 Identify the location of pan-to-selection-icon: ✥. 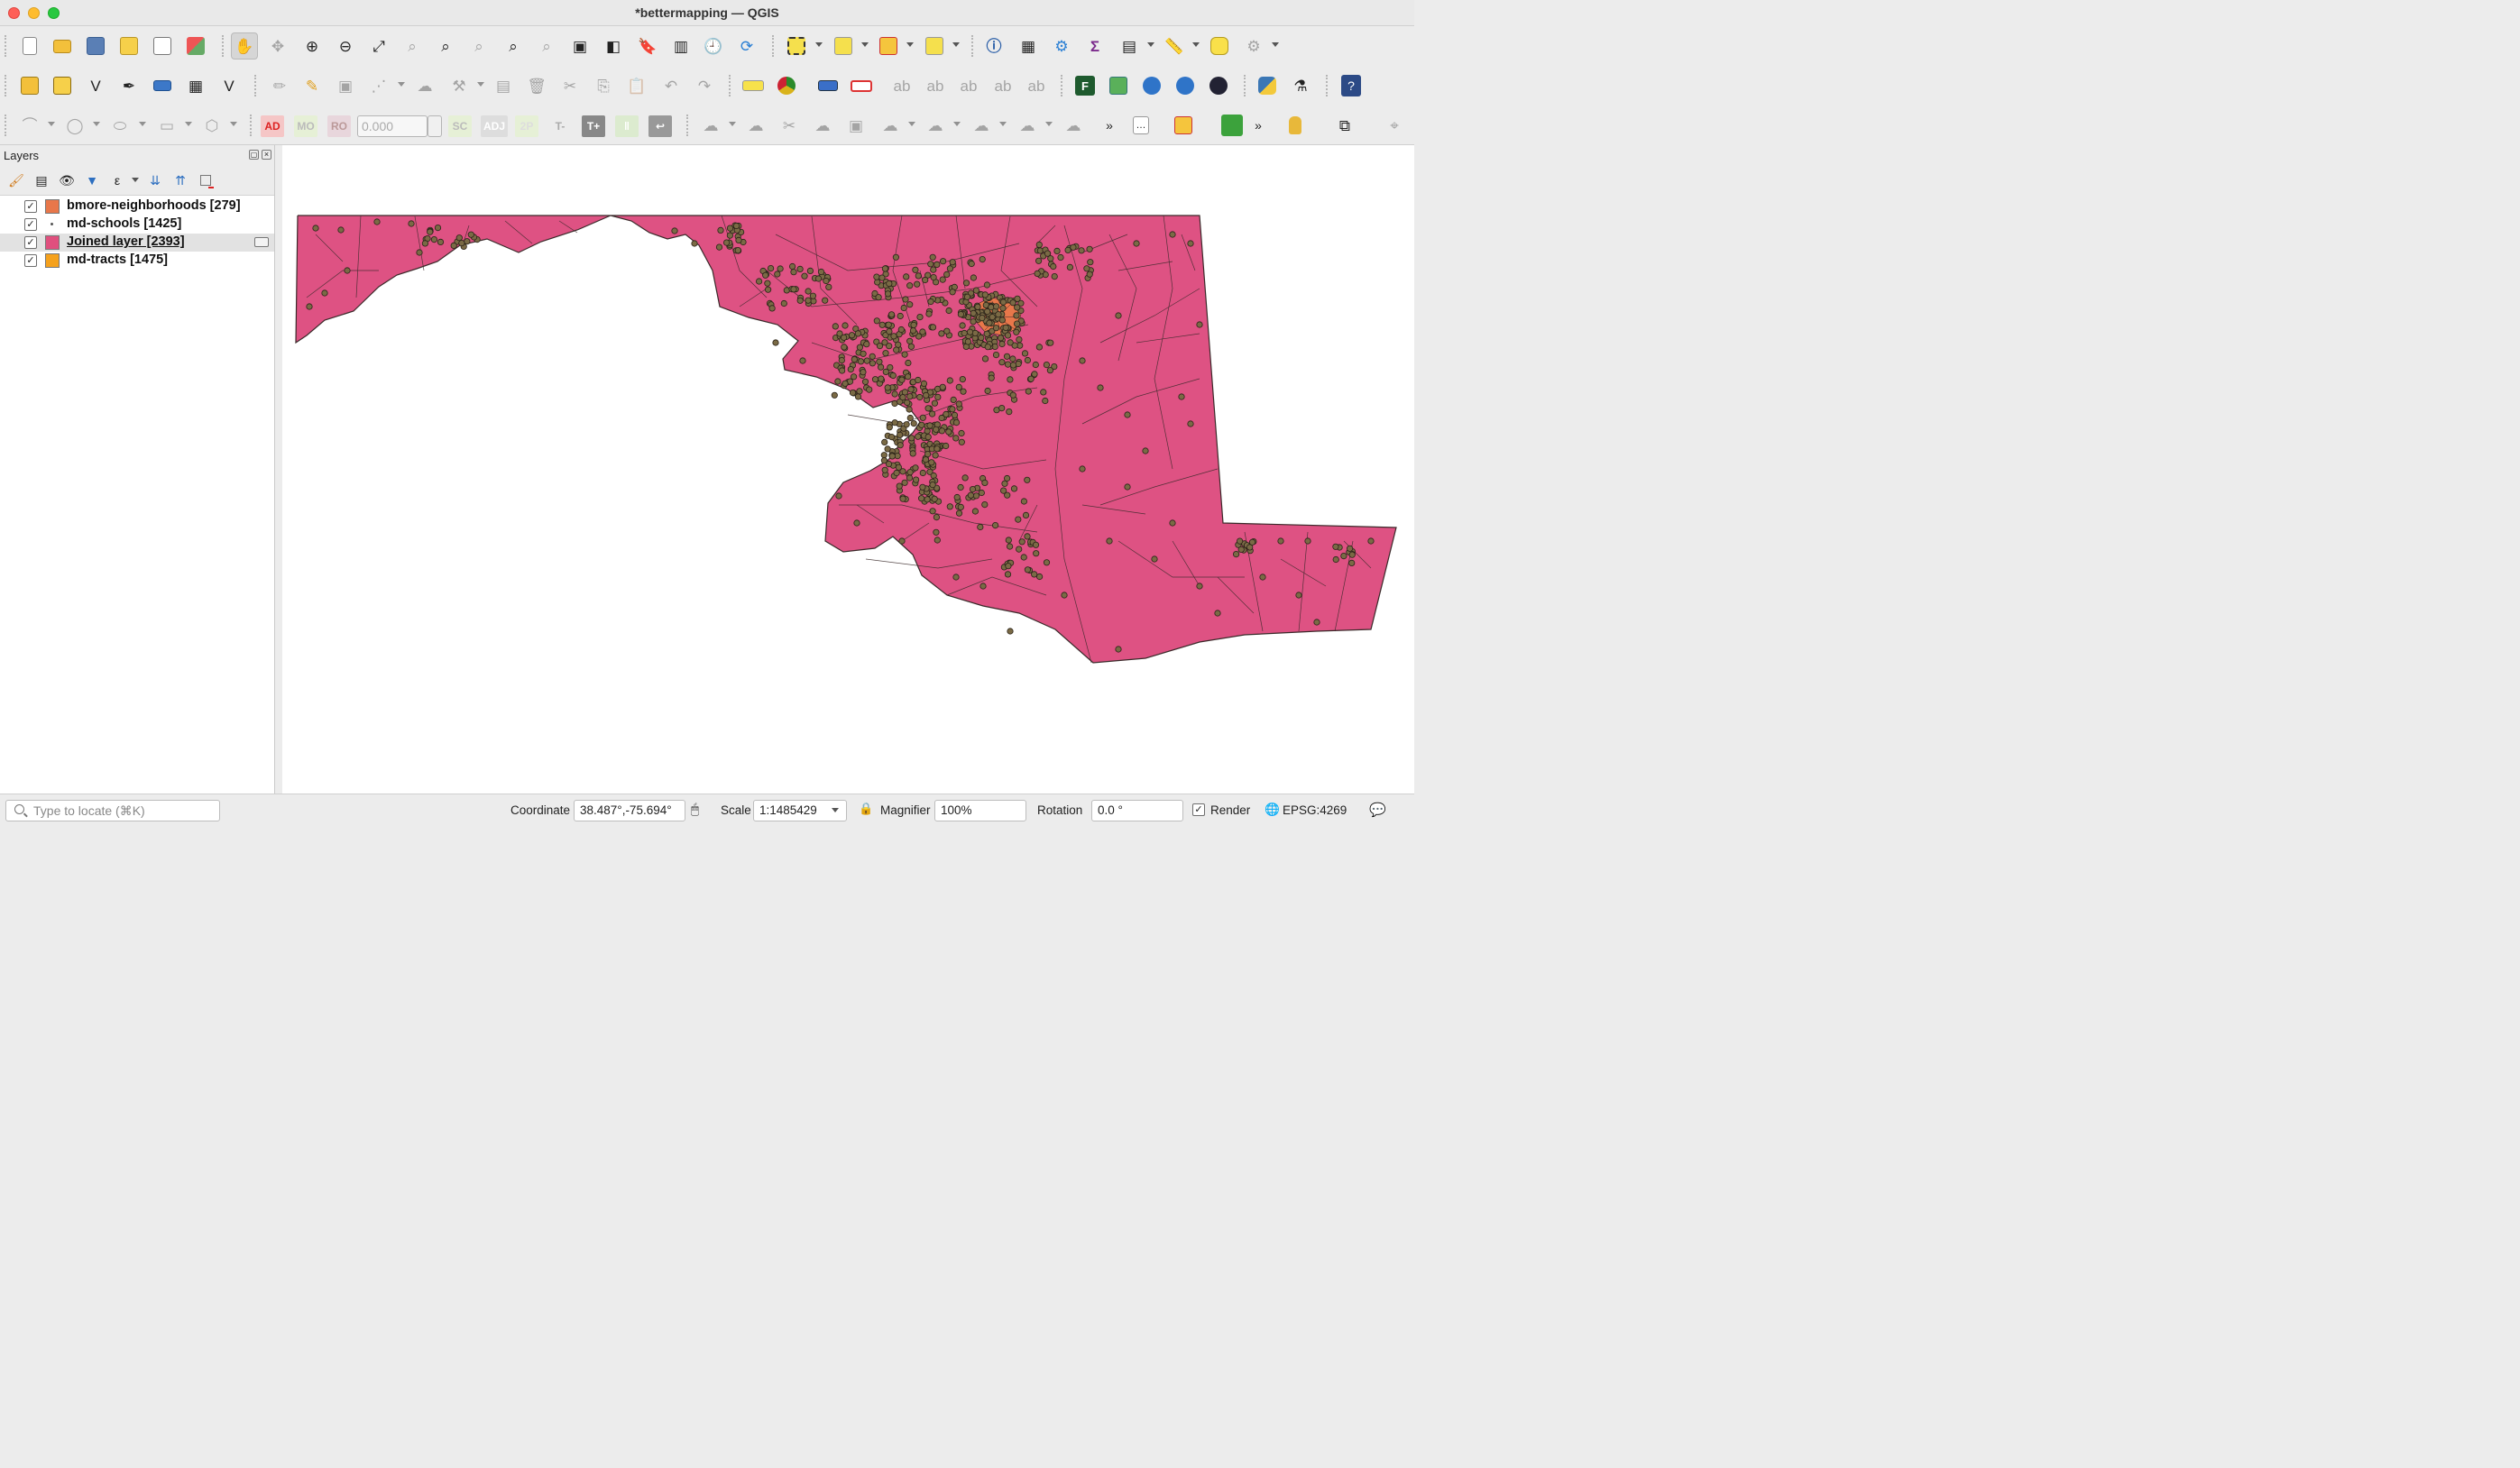
(277, 46).